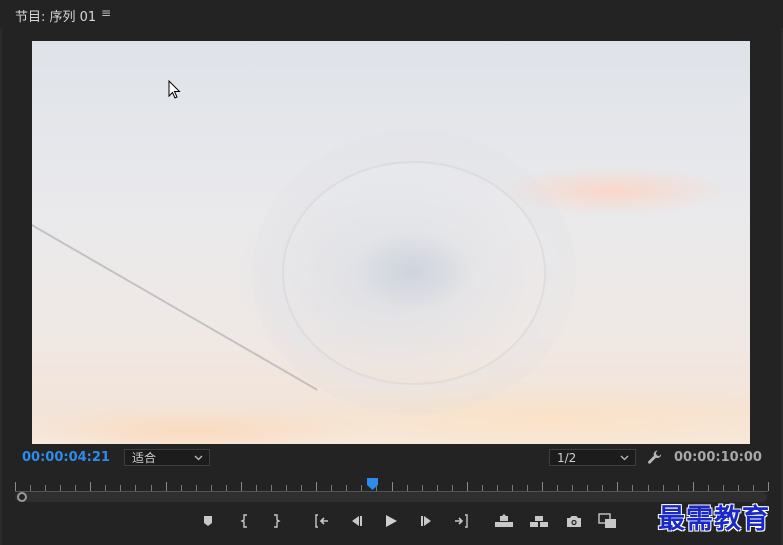 The width and height of the screenshot is (783, 545). I want to click on step-forward-button, so click(427, 521).